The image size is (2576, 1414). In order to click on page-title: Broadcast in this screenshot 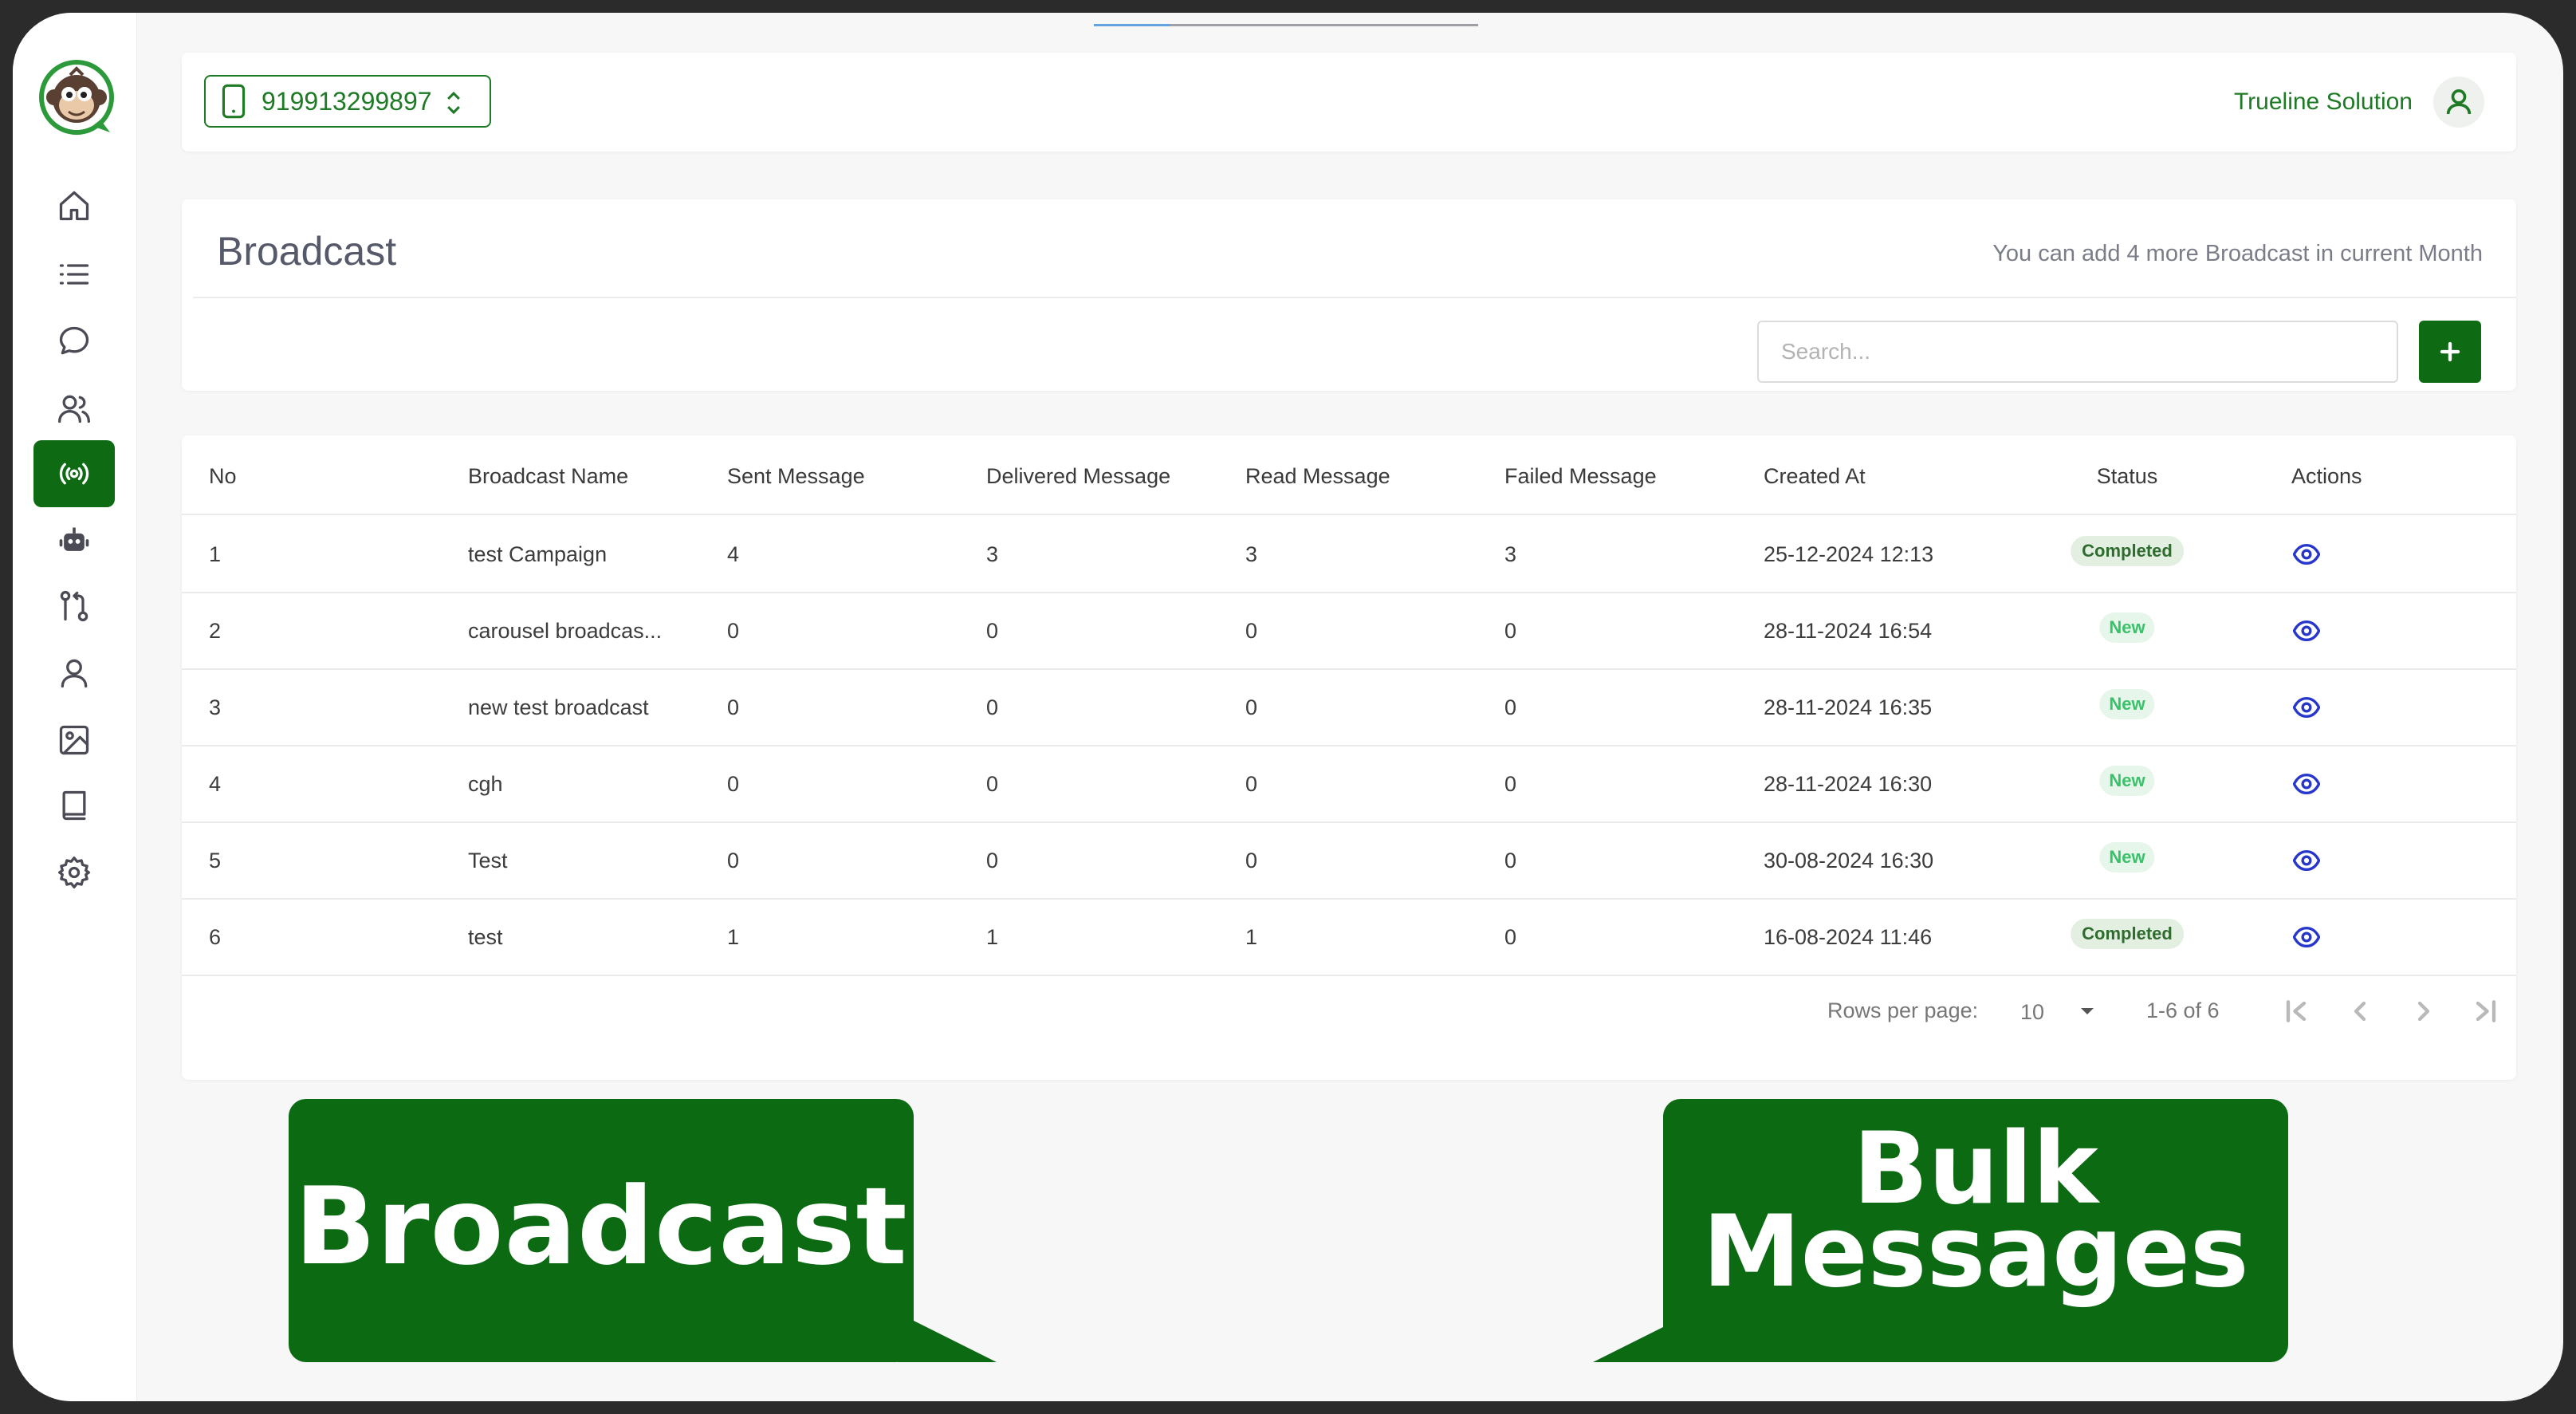, I will do `click(307, 251)`.